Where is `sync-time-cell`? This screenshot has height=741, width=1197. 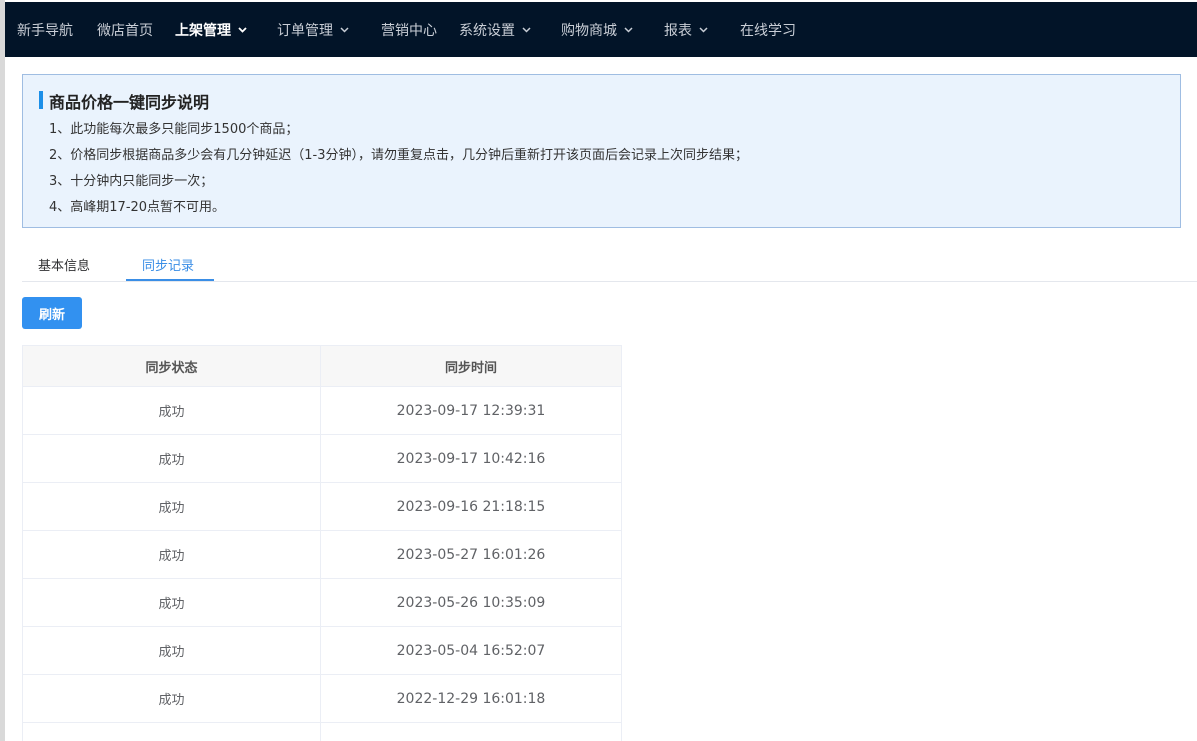 sync-time-cell is located at coordinates (471, 732).